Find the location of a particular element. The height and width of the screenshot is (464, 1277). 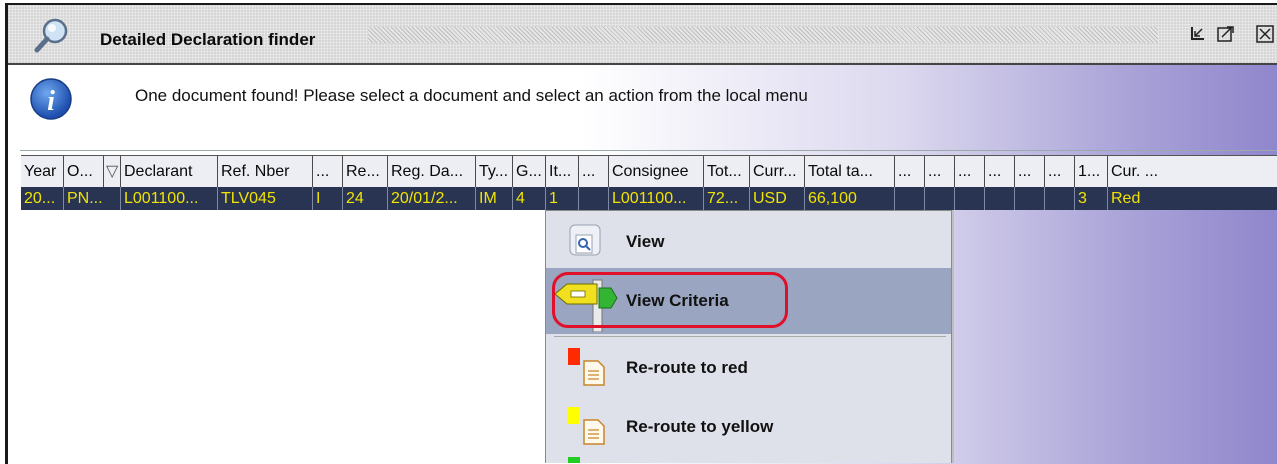

table-cell: 3 is located at coordinates (1091, 198).